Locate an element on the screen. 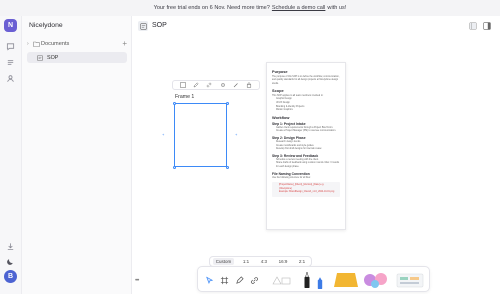 The height and width of the screenshot is (294, 500). settings-icon is located at coordinates (222, 85).